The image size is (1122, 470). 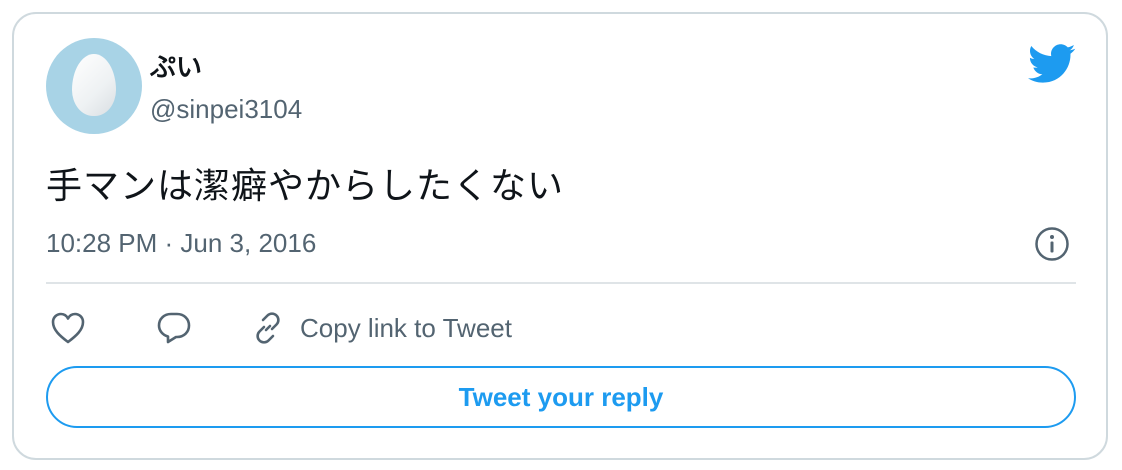 I want to click on heart-icon, so click(x=68, y=328).